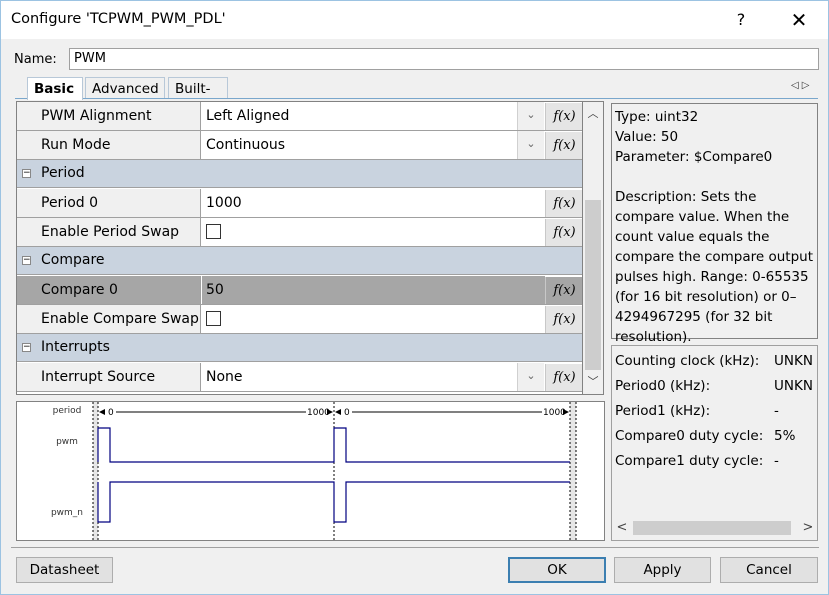 The width and height of the screenshot is (829, 595). I want to click on signal-label-pwm: pwm, so click(67, 442).